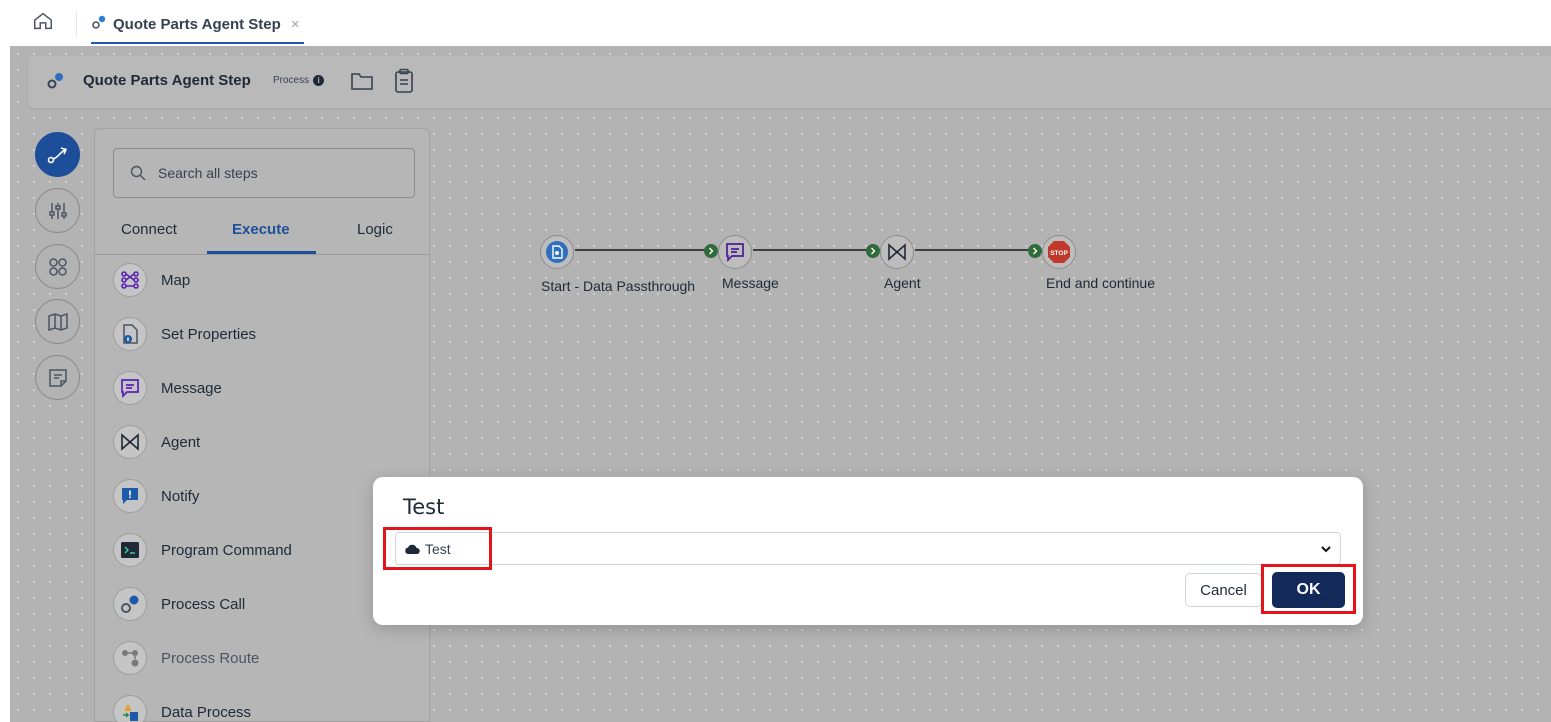 This screenshot has width=1551, height=722. What do you see at coordinates (149, 229) in the screenshot?
I see `tab-connect: Connect` at bounding box center [149, 229].